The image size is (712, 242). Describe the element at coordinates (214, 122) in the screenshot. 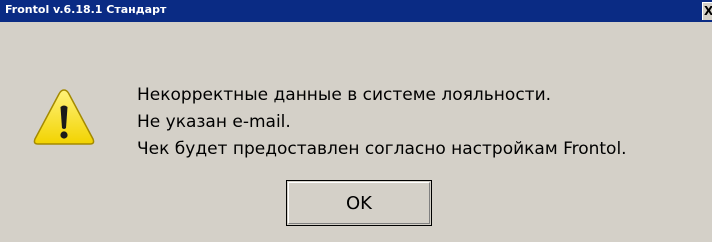

I see `message-line: Не указан e-mail.` at that location.